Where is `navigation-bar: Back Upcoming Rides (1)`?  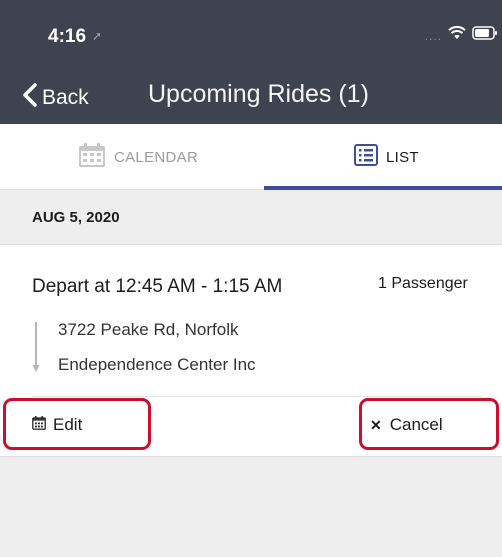
navigation-bar: Back Upcoming Rides (1) is located at coordinates (251, 96).